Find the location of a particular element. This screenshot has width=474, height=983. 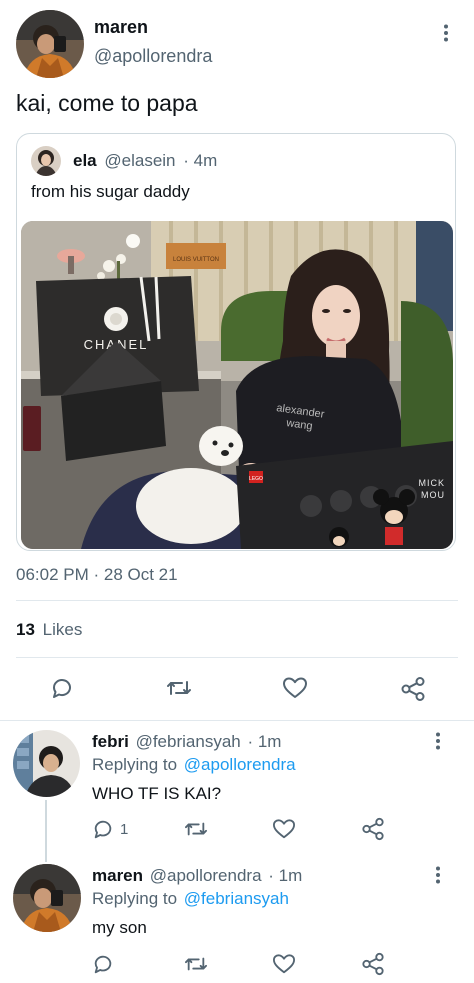

thread-line is located at coordinates (46, 831).